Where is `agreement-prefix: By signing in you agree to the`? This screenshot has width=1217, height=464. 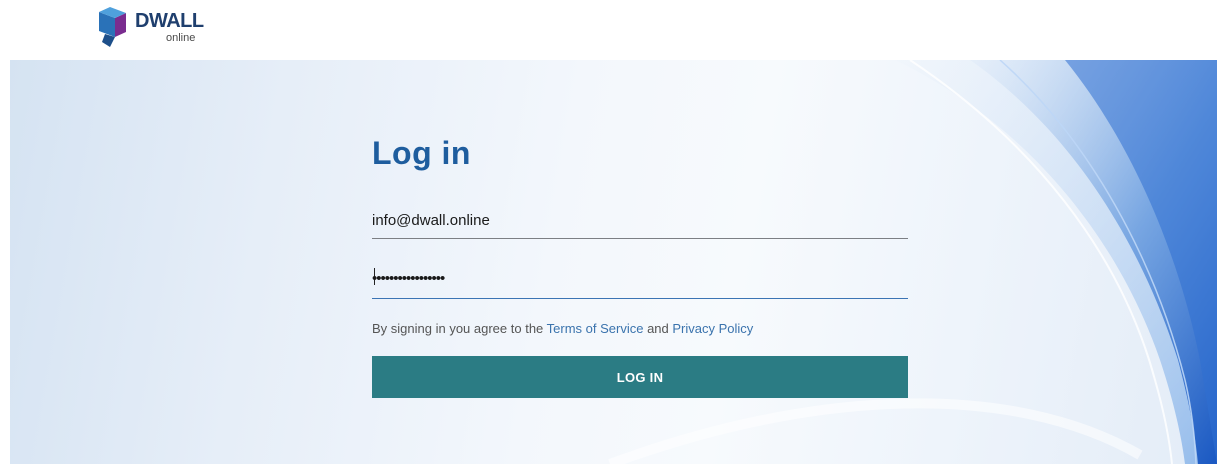 agreement-prefix: By signing in you agree to the is located at coordinates (459, 328).